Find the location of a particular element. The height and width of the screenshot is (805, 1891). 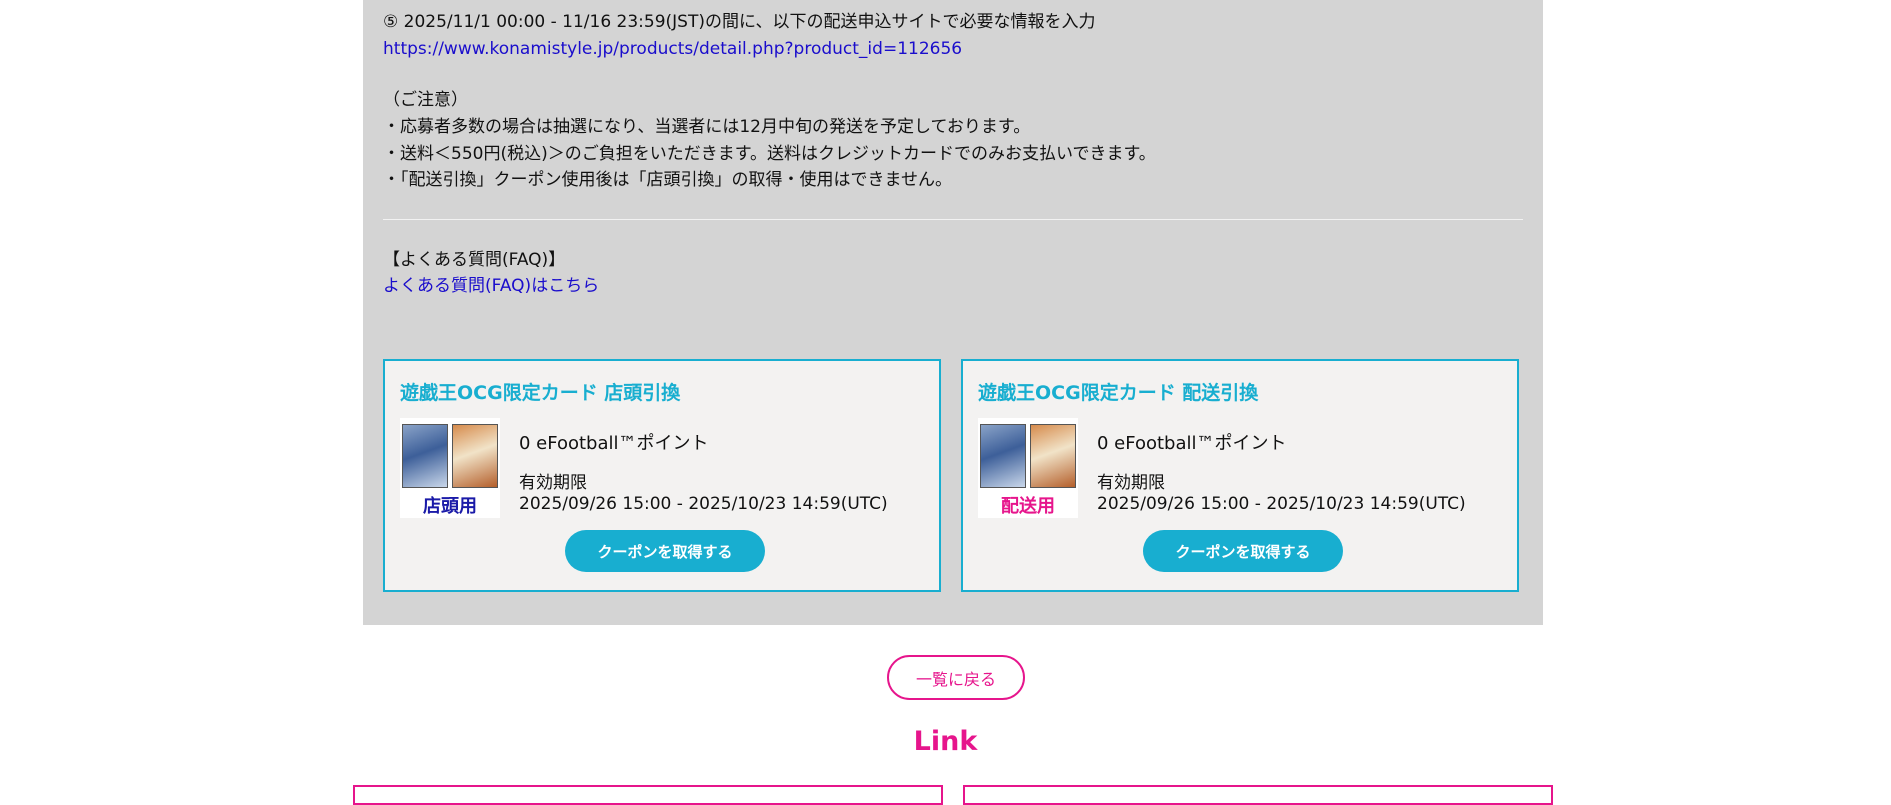

delivery-badge: 配送用 is located at coordinates (1028, 506).